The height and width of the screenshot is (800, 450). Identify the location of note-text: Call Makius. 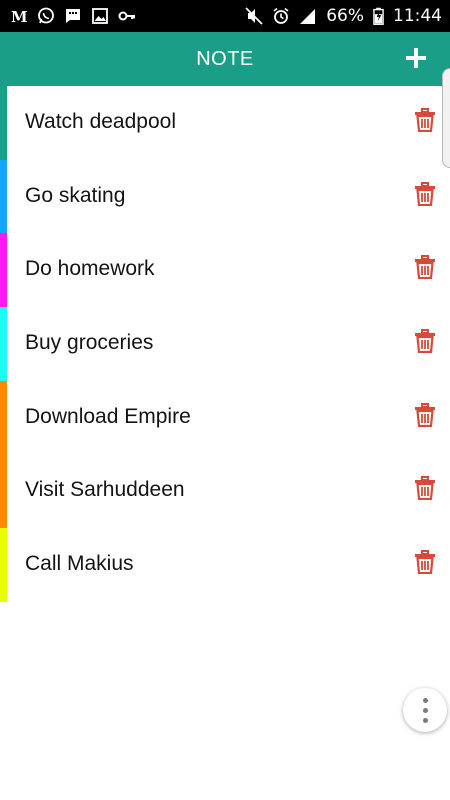
(79, 564).